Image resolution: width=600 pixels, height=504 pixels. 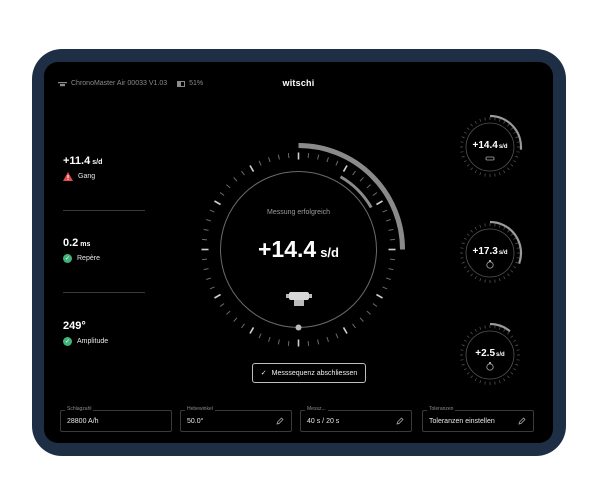 I want to click on metric-rate-unit: s/d, so click(x=97, y=162).